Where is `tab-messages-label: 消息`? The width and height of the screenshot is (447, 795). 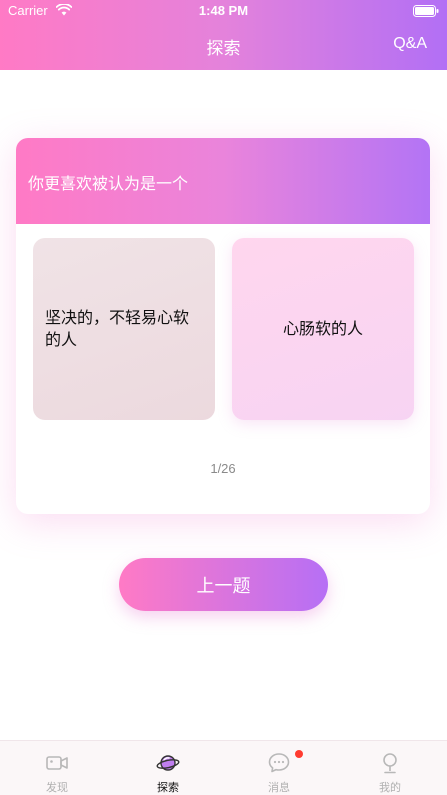
tab-messages-label: 消息 is located at coordinates (279, 787).